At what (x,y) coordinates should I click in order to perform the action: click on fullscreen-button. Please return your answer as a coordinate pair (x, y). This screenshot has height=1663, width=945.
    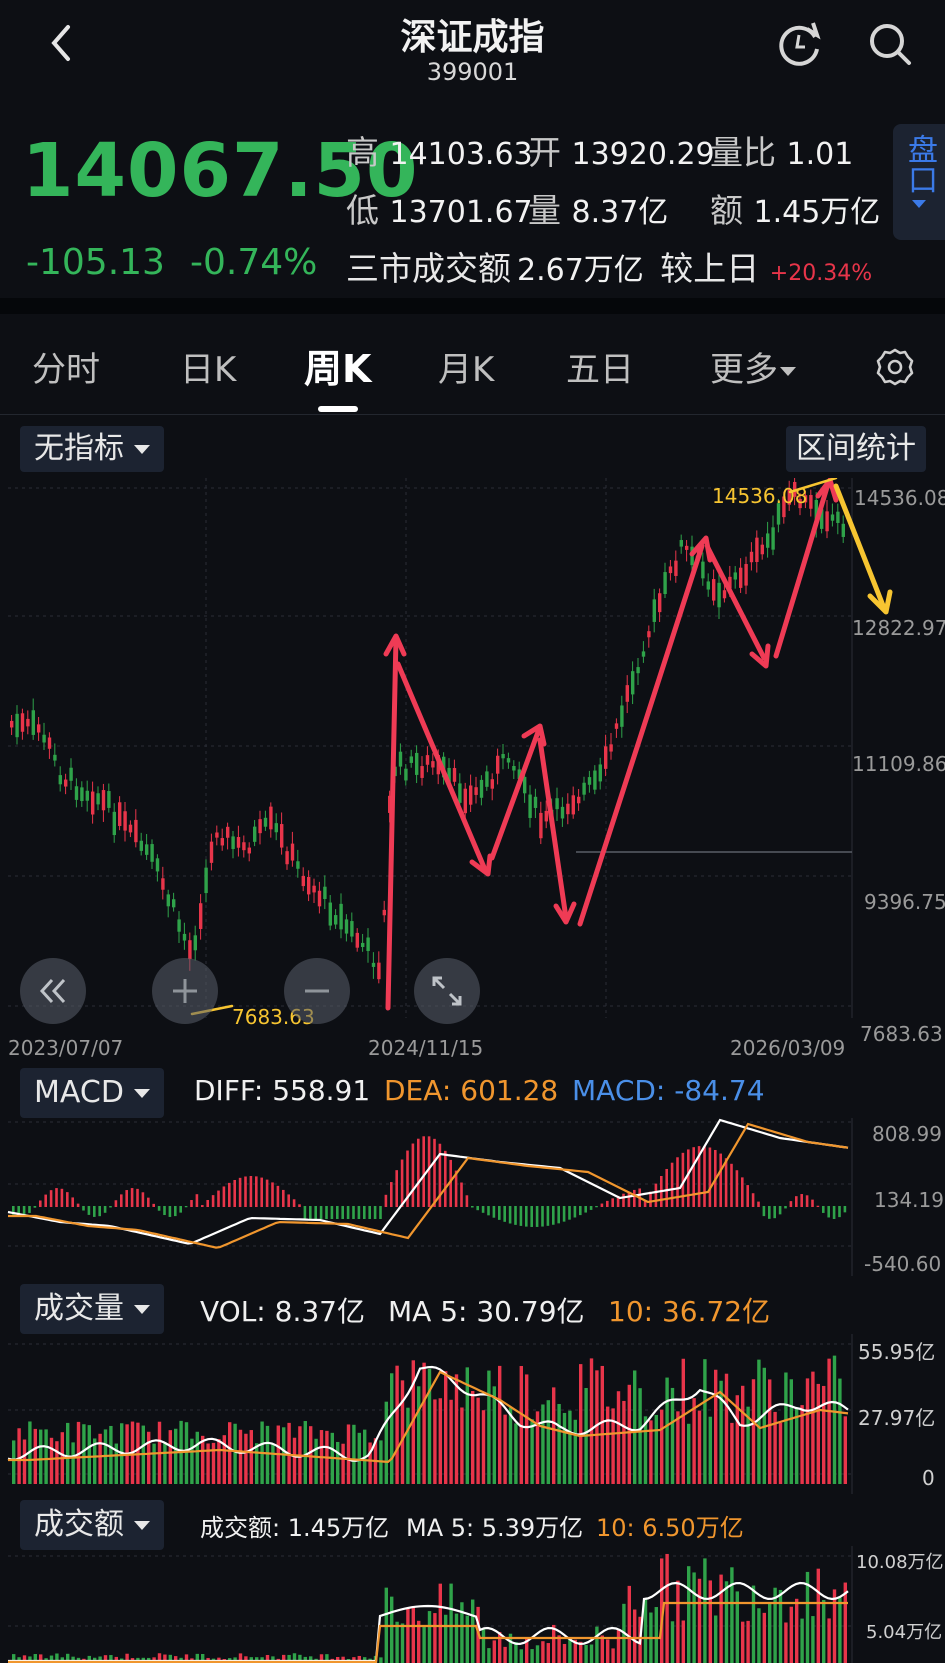
    Looking at the image, I should click on (447, 991).